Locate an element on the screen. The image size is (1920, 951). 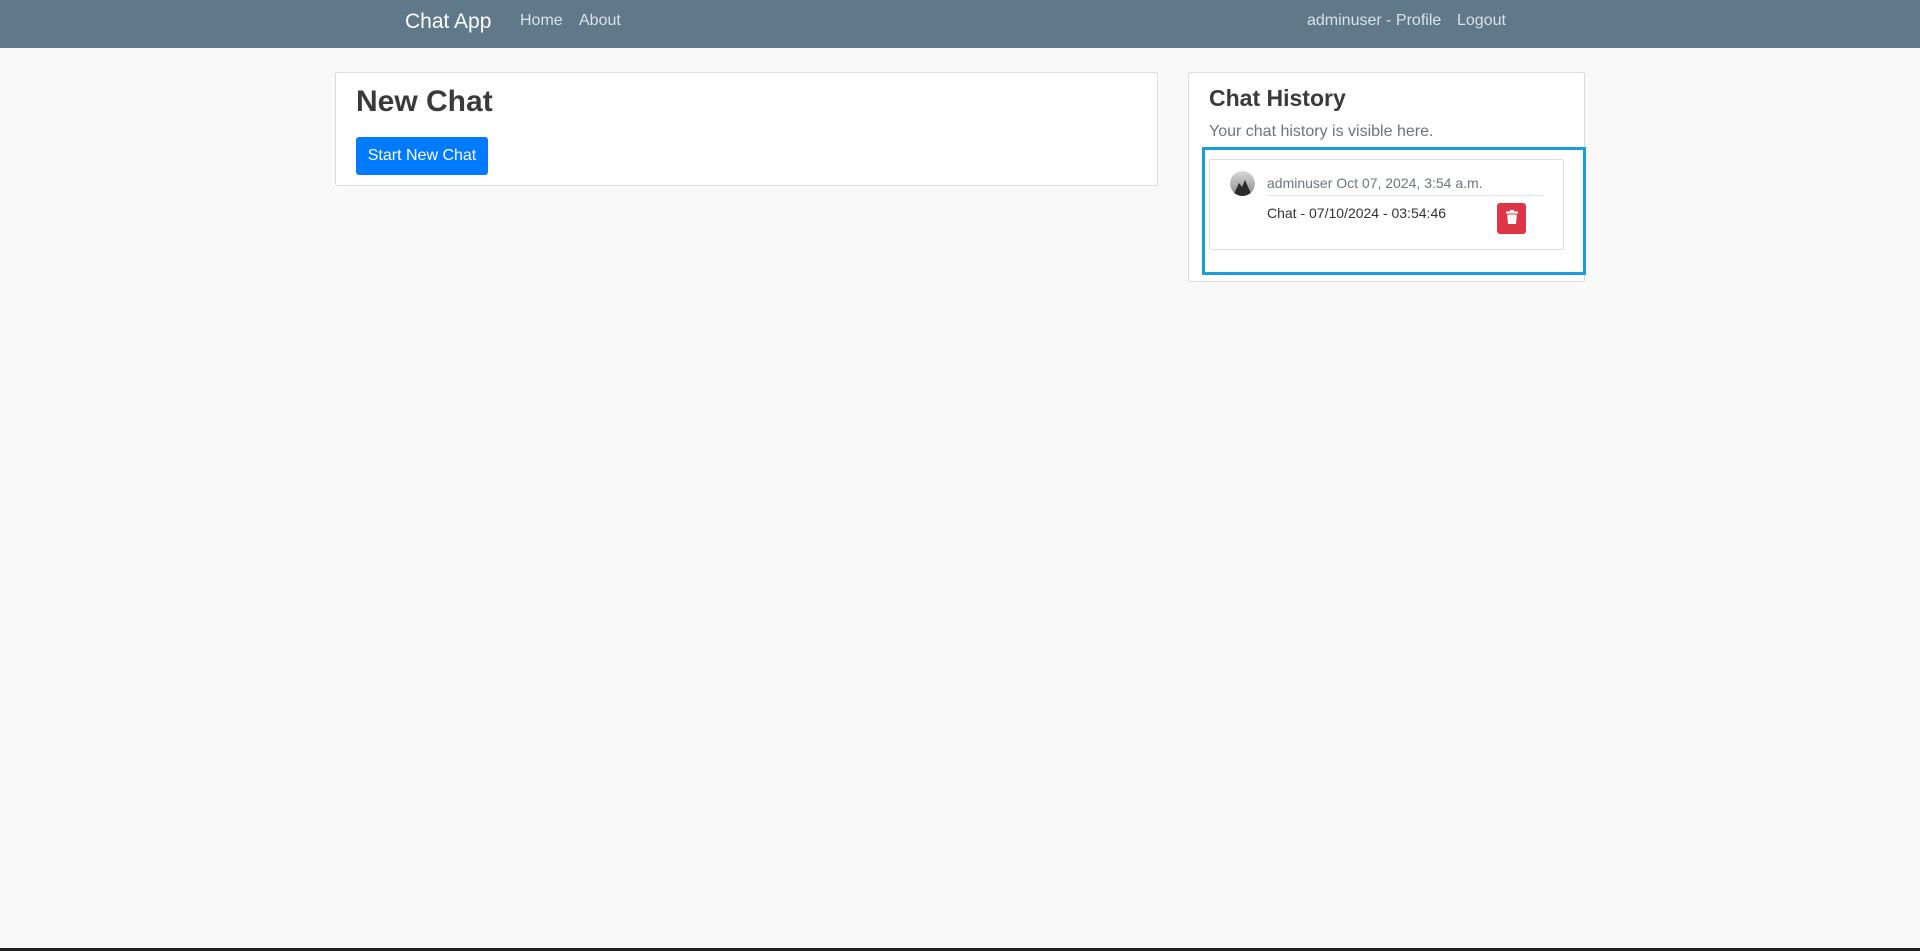
selection-highlight is located at coordinates (1394, 211).